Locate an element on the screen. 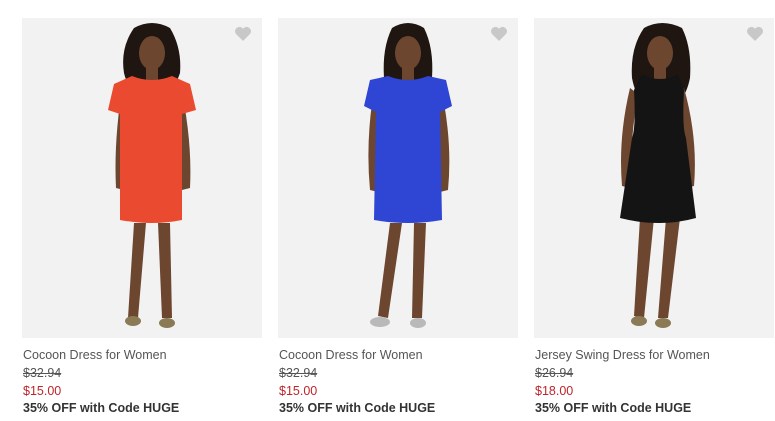 The image size is (775, 421). product-name: Jersey Swing Dress for Women is located at coordinates (622, 355).